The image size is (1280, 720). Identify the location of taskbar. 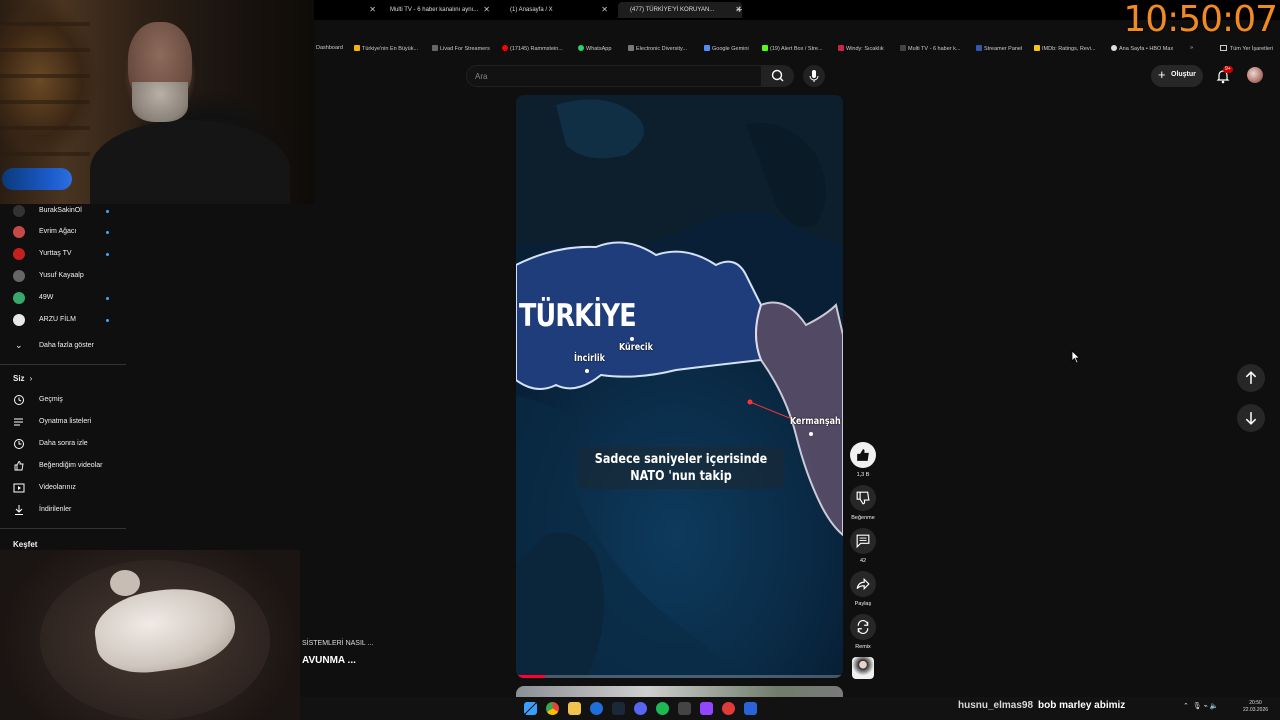
(790, 708).